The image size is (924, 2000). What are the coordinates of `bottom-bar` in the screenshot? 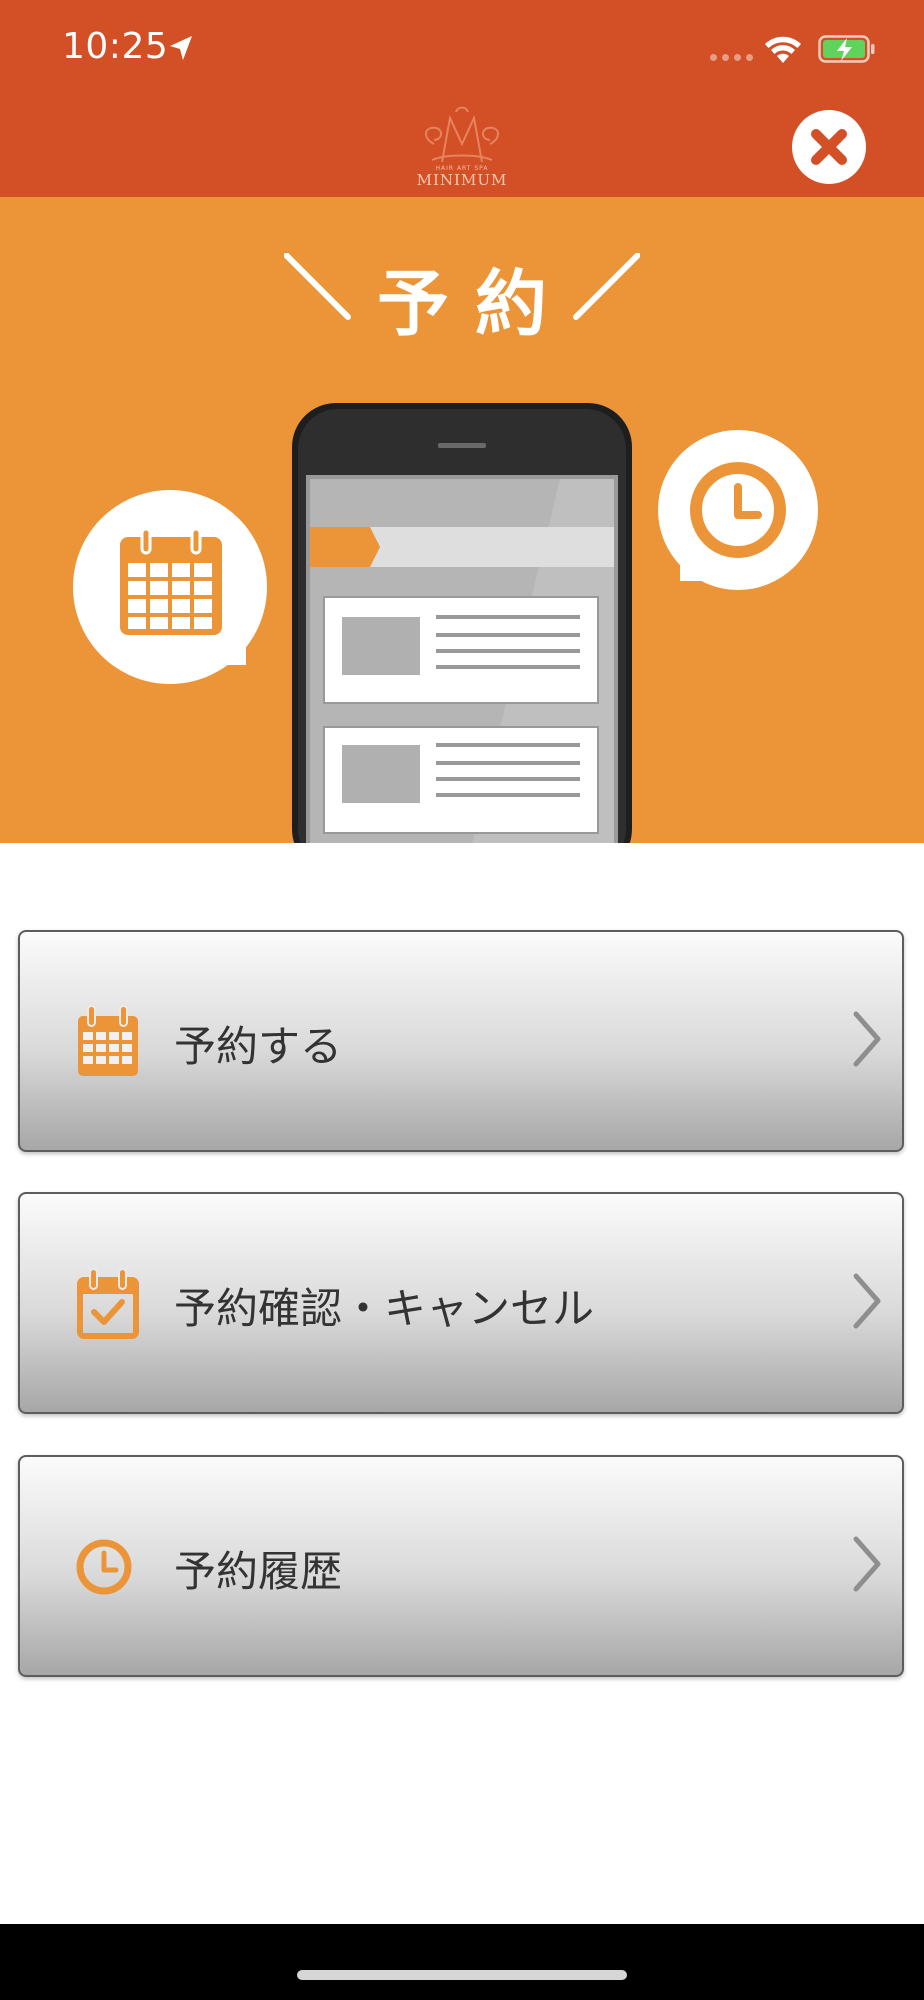 It's located at (462, 1962).